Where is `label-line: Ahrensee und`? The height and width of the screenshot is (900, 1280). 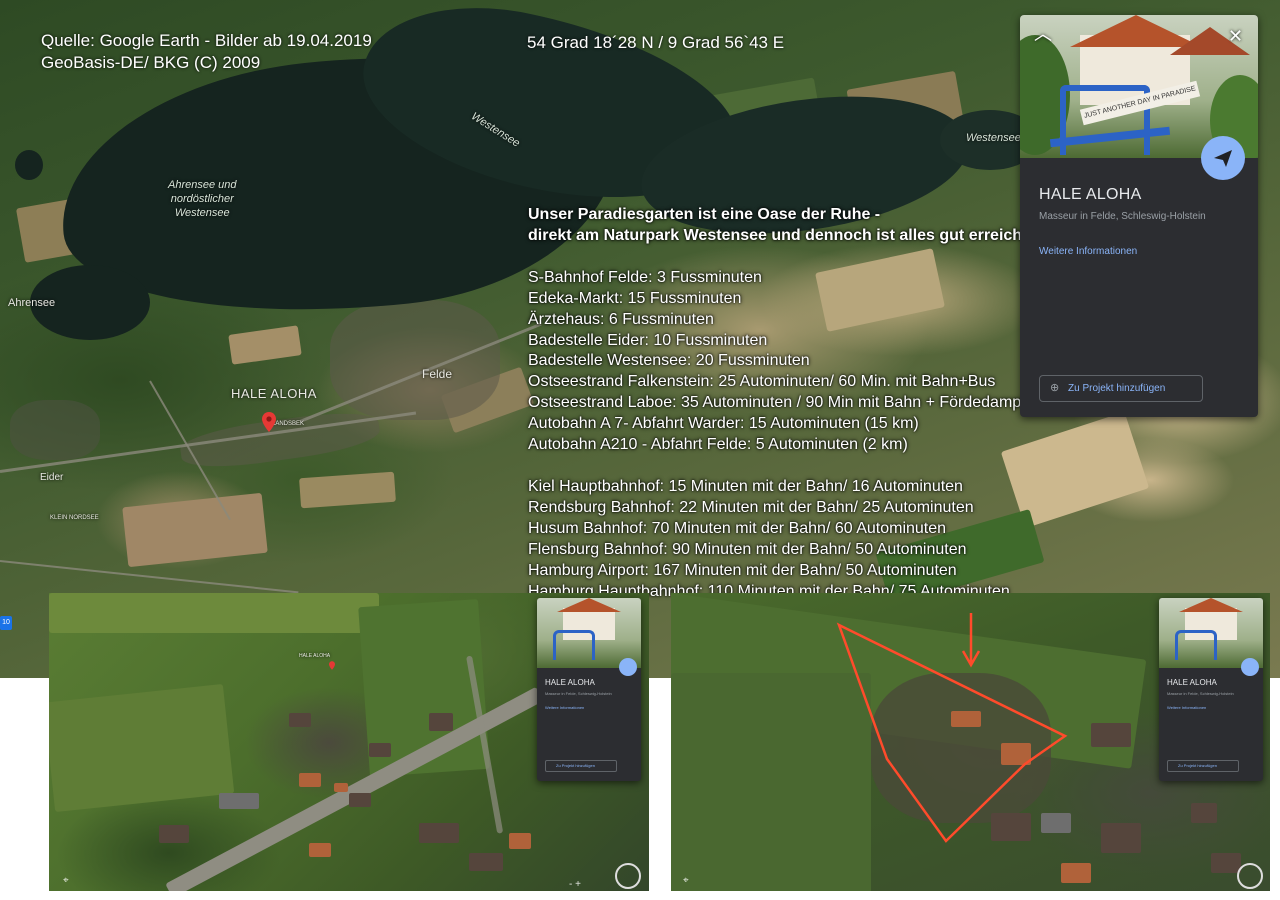 label-line: Ahrensee und is located at coordinates (202, 185).